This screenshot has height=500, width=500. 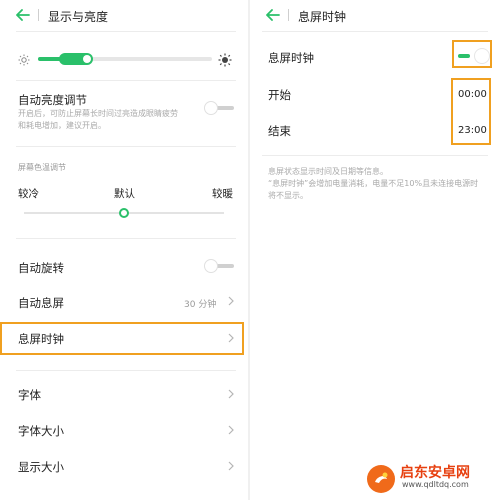 What do you see at coordinates (435, 484) in the screenshot?
I see `watermark-url: www.qdltdq.com` at bounding box center [435, 484].